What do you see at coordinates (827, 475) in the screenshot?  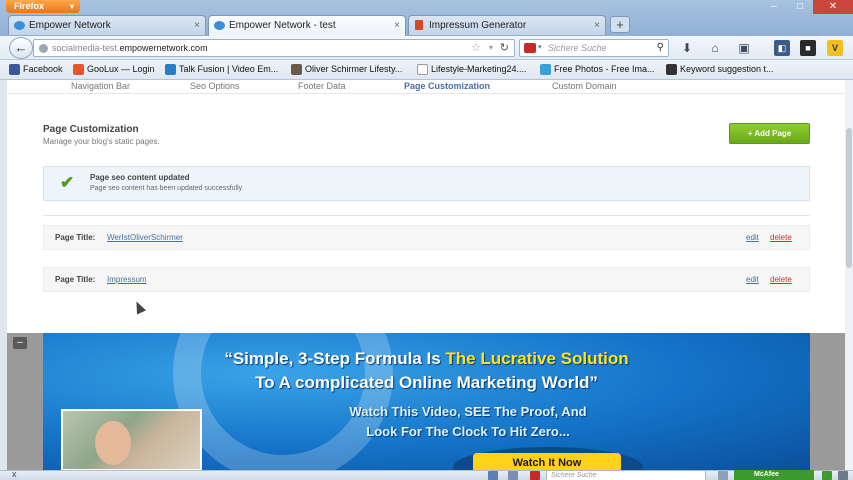 I see `check-icon` at bounding box center [827, 475].